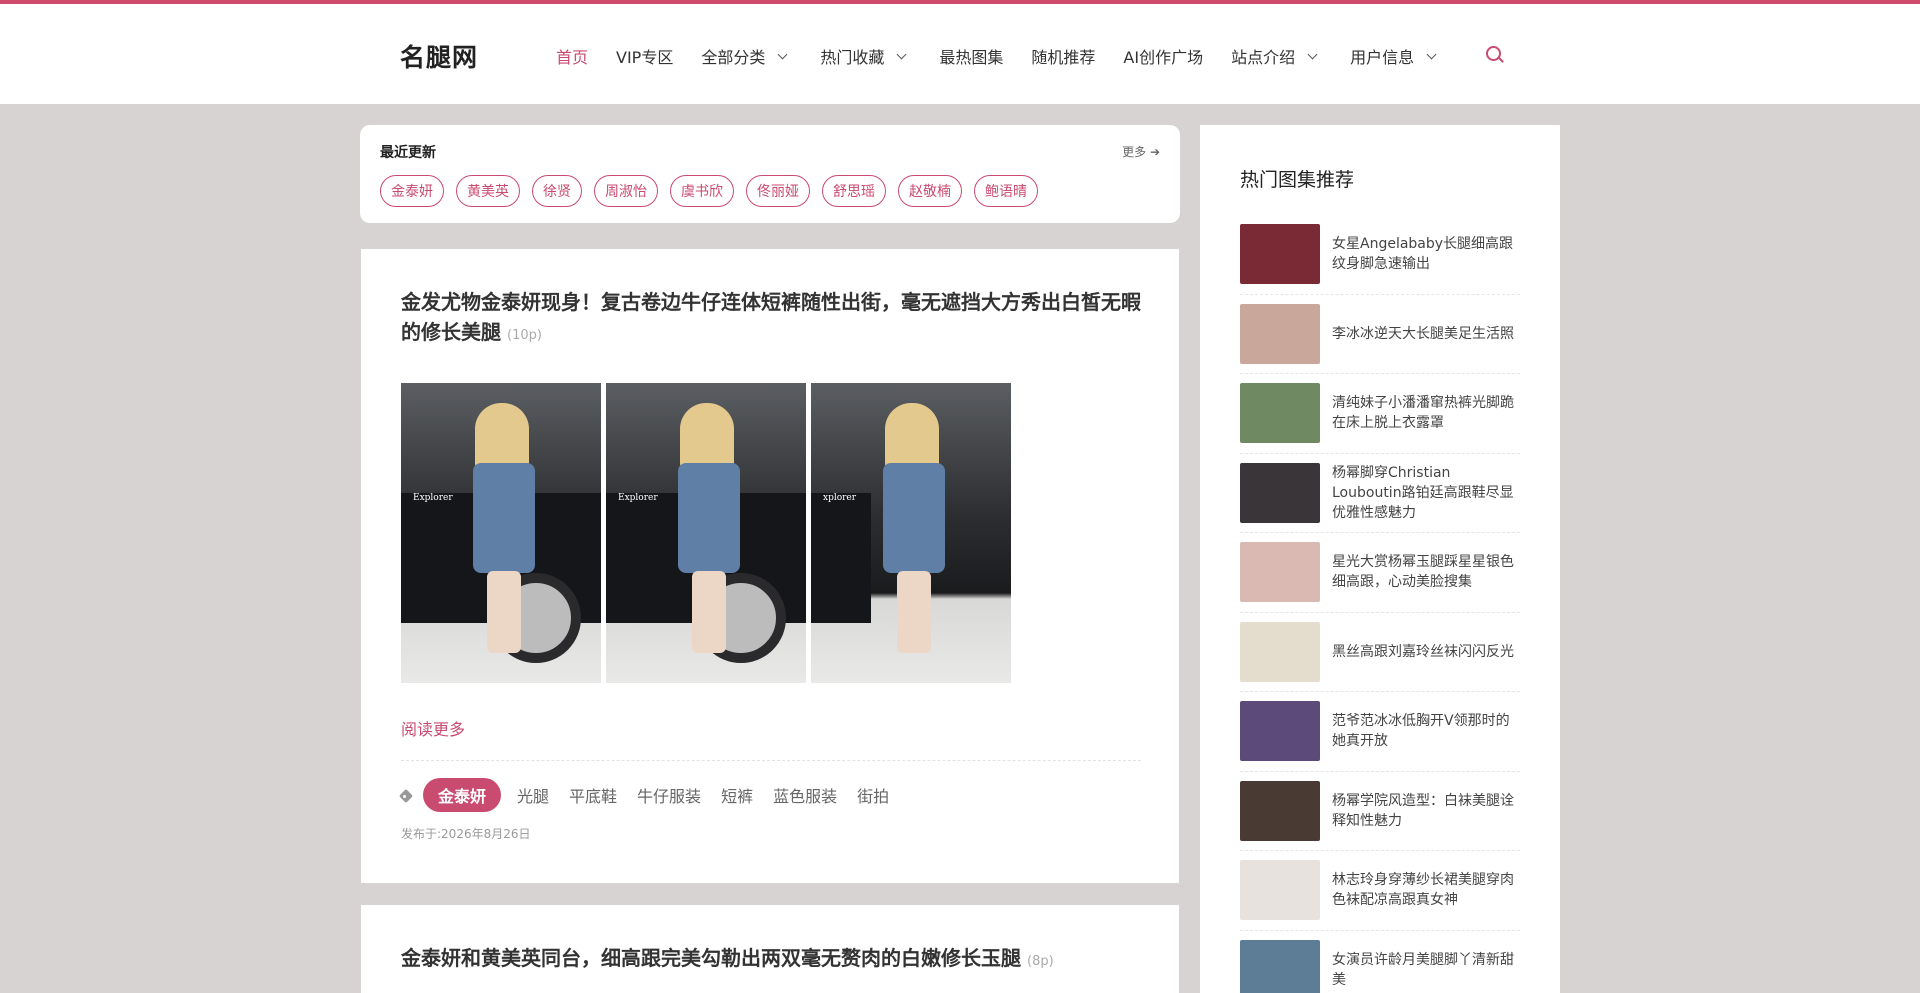  I want to click on gallery-title: 女演员许龄月美腿脚丫清新甜美, so click(1426, 970).